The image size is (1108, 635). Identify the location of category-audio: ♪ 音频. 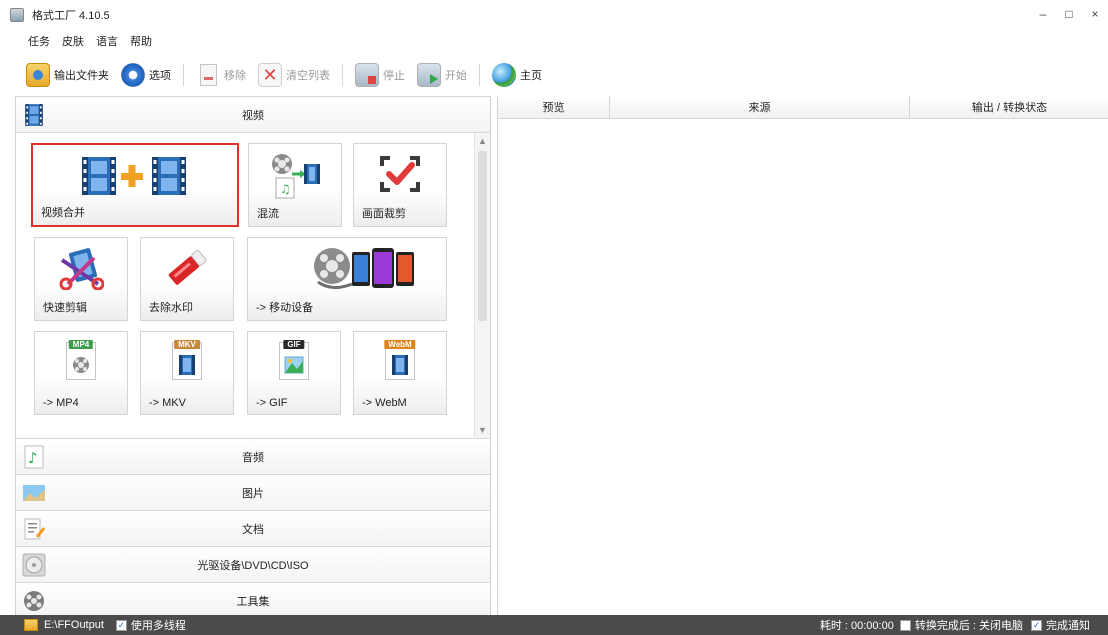
(253, 457).